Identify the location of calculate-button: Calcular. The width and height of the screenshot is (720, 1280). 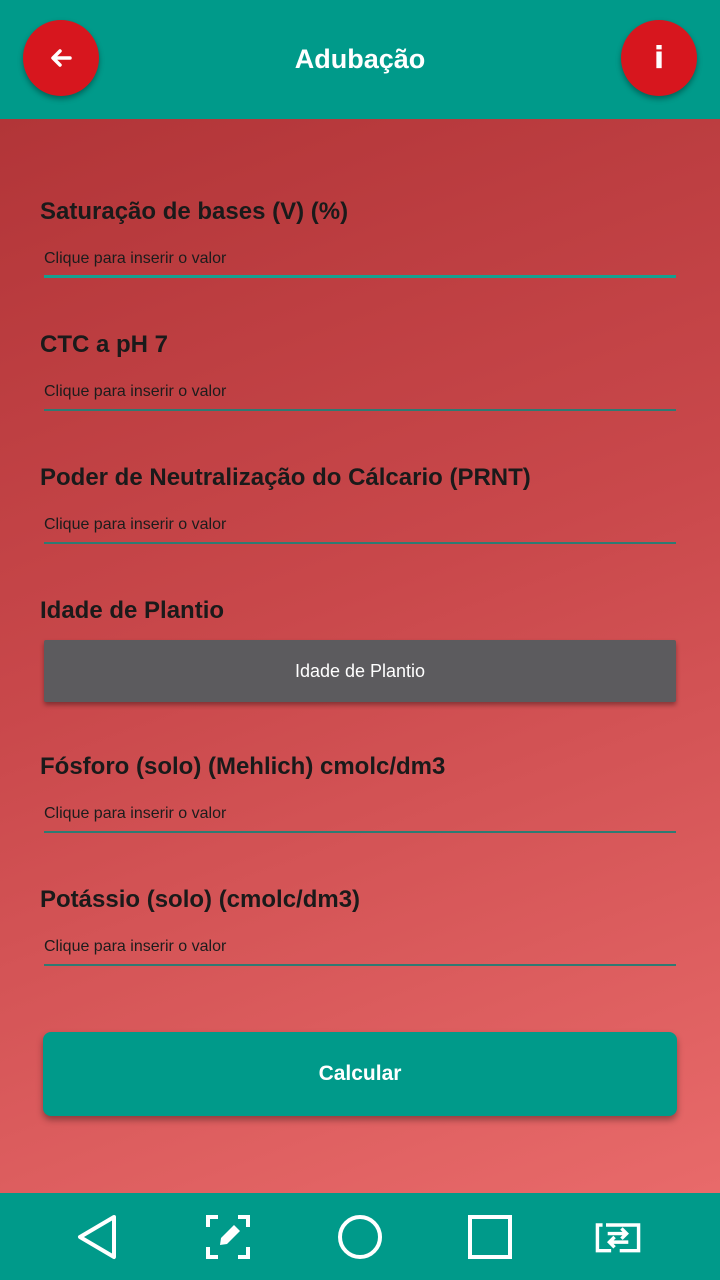
(360, 1074).